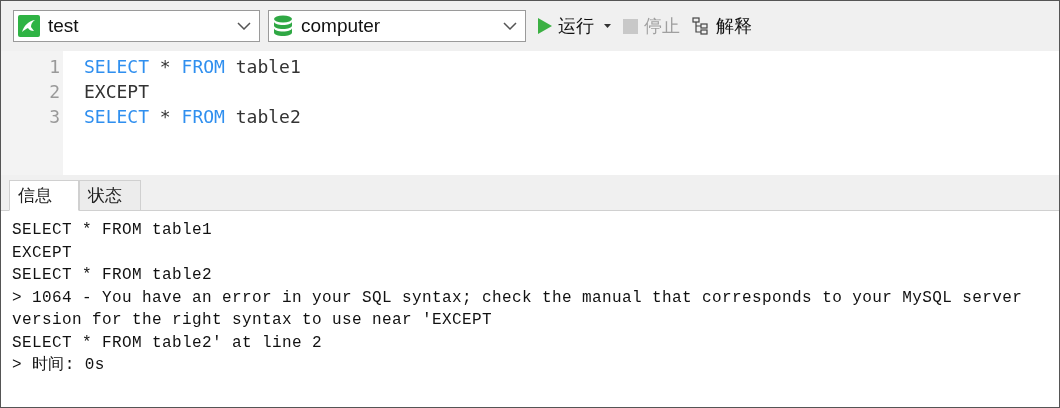 The height and width of the screenshot is (408, 1060). Describe the element at coordinates (397, 26) in the screenshot. I see `database-select: computer` at that location.